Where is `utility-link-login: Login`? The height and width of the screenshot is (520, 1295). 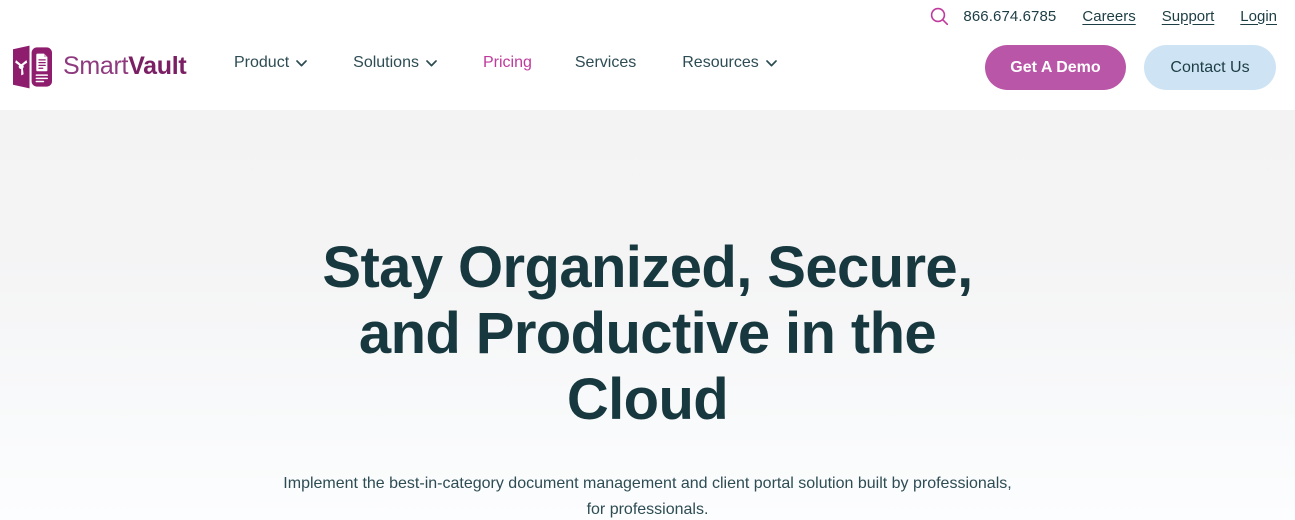 utility-link-login: Login is located at coordinates (1258, 16).